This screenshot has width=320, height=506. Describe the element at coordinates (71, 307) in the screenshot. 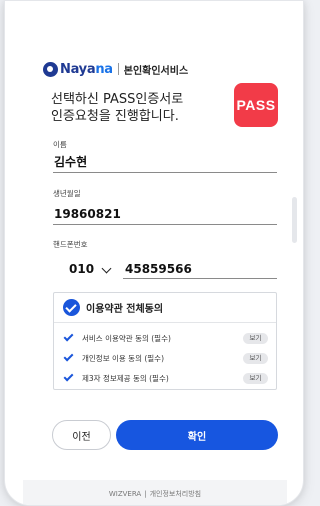

I see `check-circle-icon` at that location.